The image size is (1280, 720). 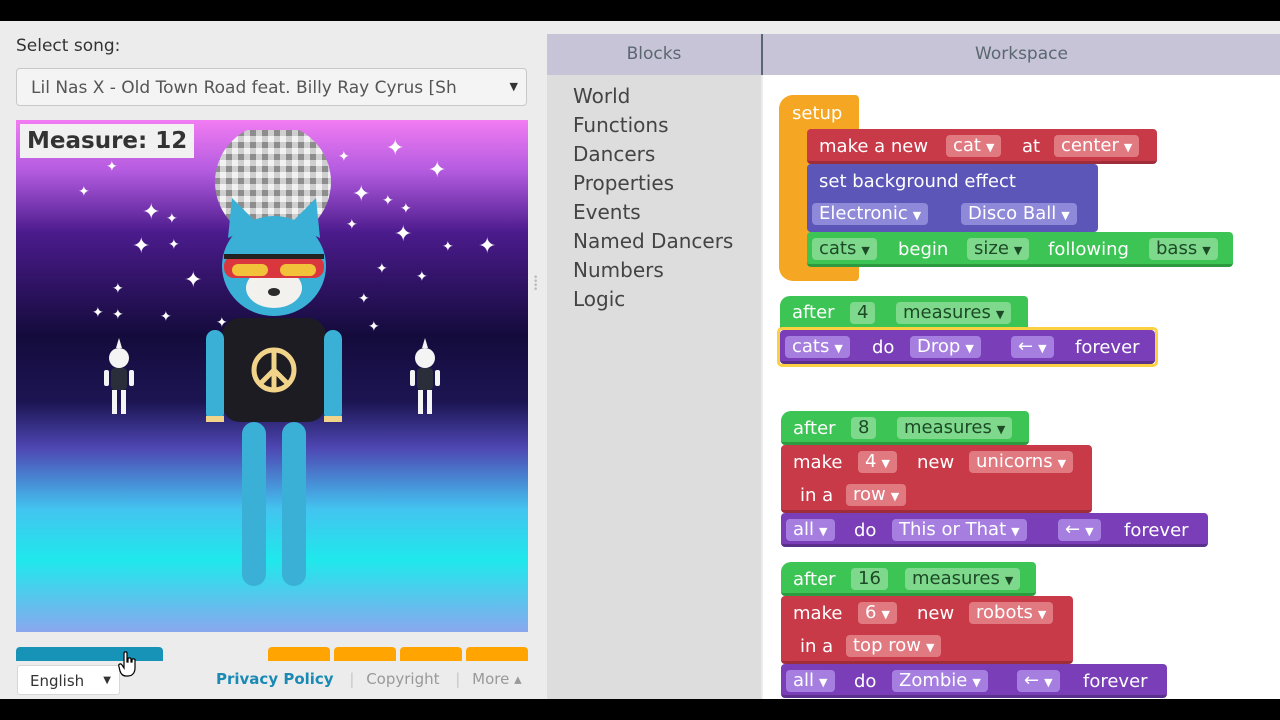 What do you see at coordinates (877, 613) in the screenshot?
I see `quantity-dropdown: 6 ▼` at bounding box center [877, 613].